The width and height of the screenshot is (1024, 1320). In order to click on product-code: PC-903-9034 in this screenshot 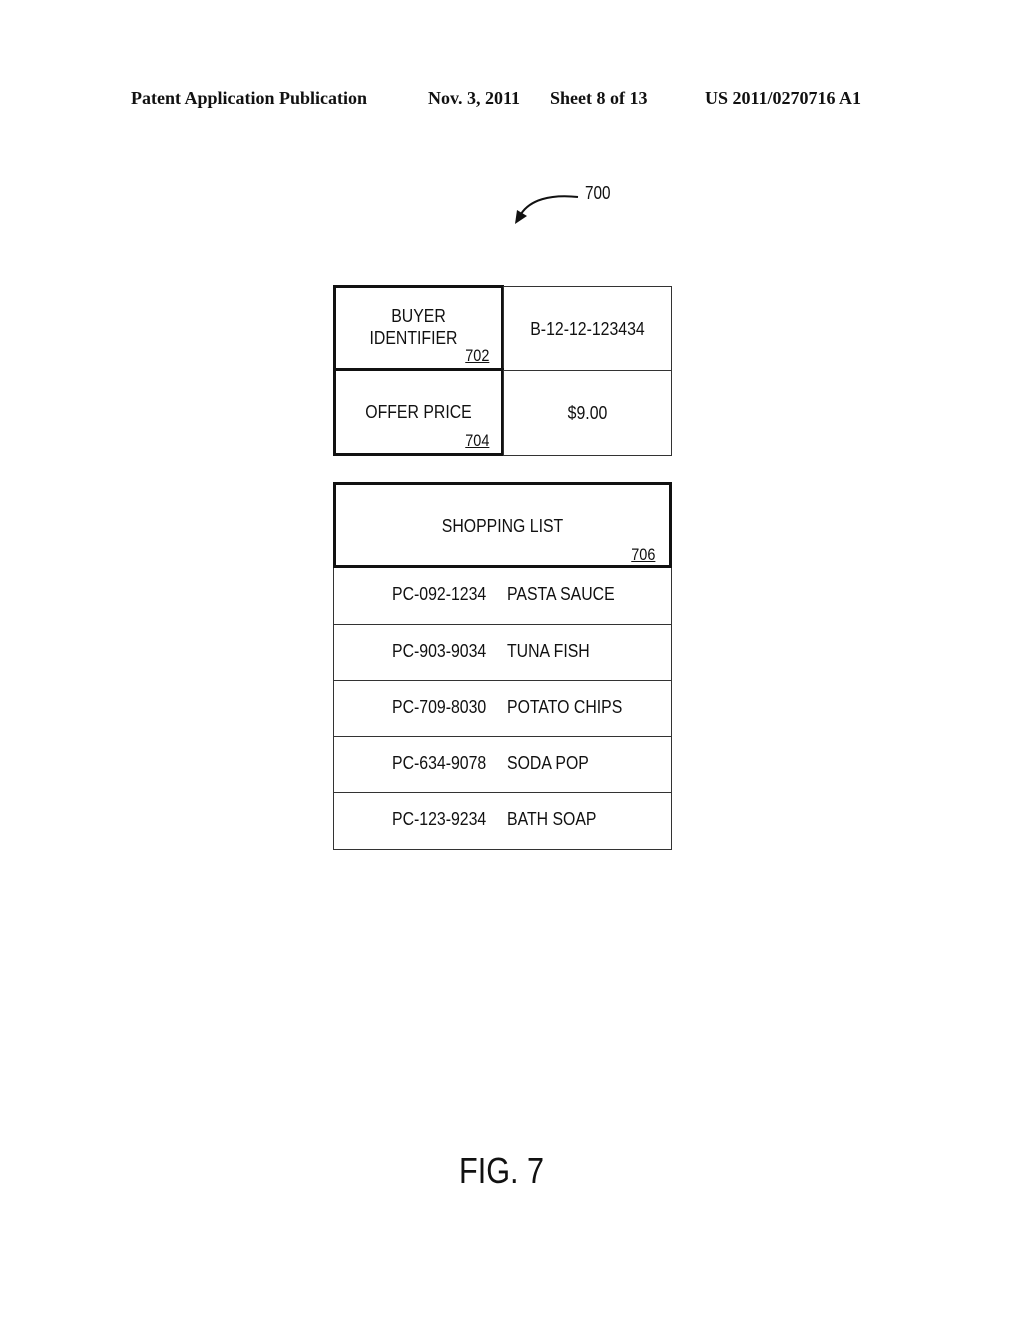, I will do `click(439, 651)`.